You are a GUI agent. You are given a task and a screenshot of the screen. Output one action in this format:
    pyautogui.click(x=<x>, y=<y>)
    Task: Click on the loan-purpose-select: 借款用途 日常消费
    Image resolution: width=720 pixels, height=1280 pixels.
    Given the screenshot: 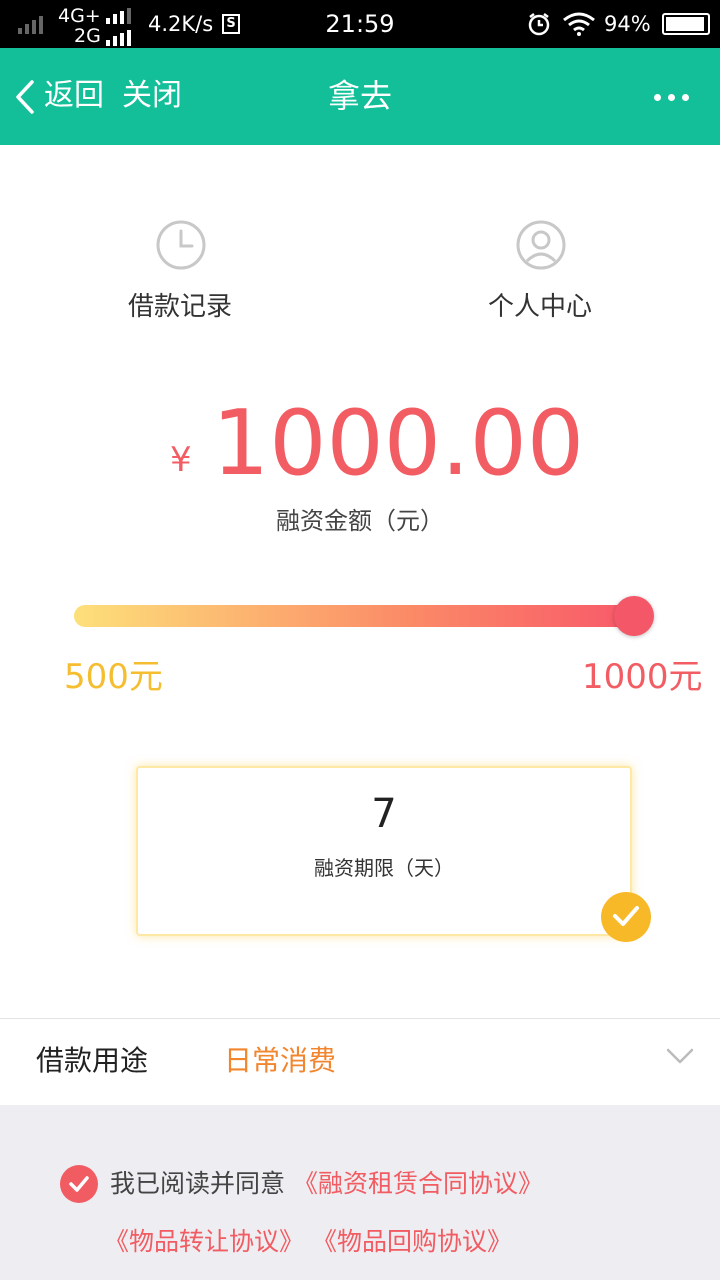 What is the action you would take?
    pyautogui.click(x=360, y=1062)
    